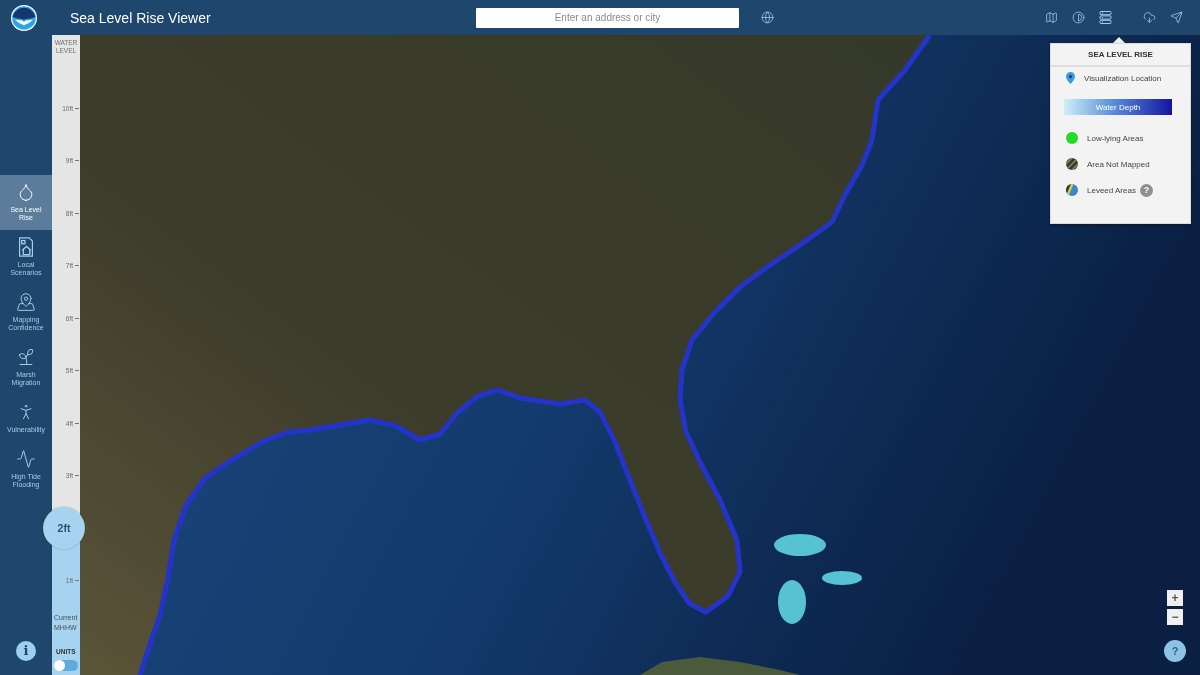 This screenshot has height=675, width=1200. I want to click on globe-icon, so click(767, 17).